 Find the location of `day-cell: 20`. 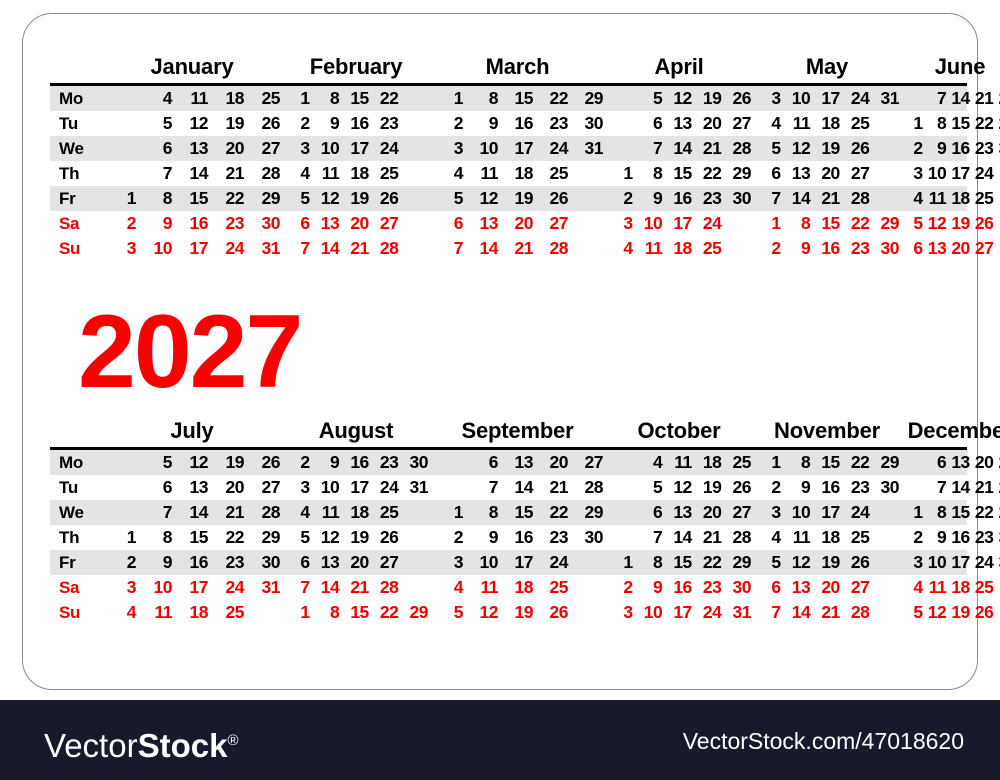

day-cell: 20 is located at coordinates (984, 462).